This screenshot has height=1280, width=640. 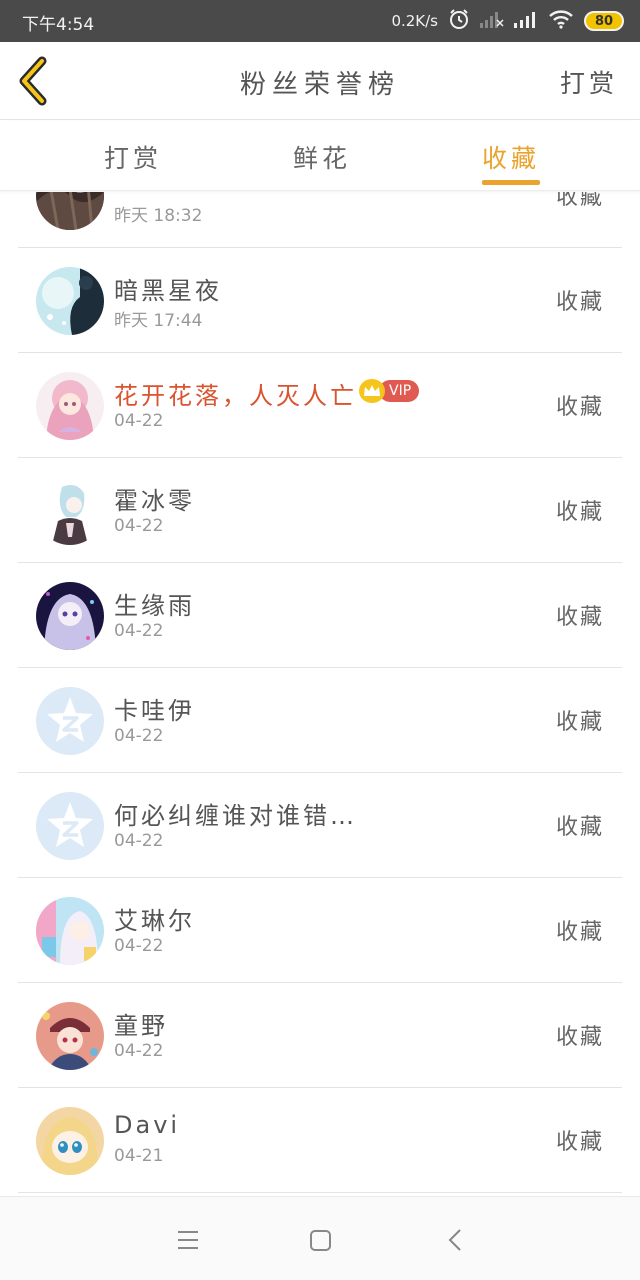 I want to click on list-item: 霍冰零 04-22 收藏, so click(x=320, y=510).